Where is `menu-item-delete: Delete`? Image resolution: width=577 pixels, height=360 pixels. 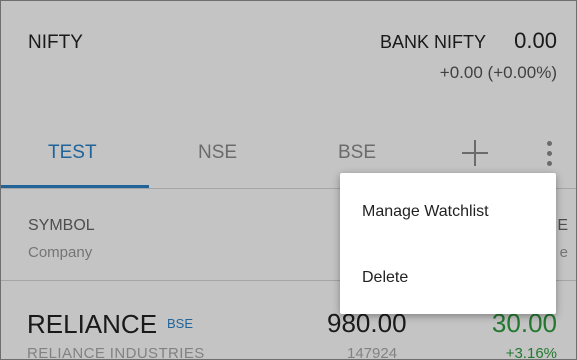
menu-item-delete: Delete is located at coordinates (448, 279).